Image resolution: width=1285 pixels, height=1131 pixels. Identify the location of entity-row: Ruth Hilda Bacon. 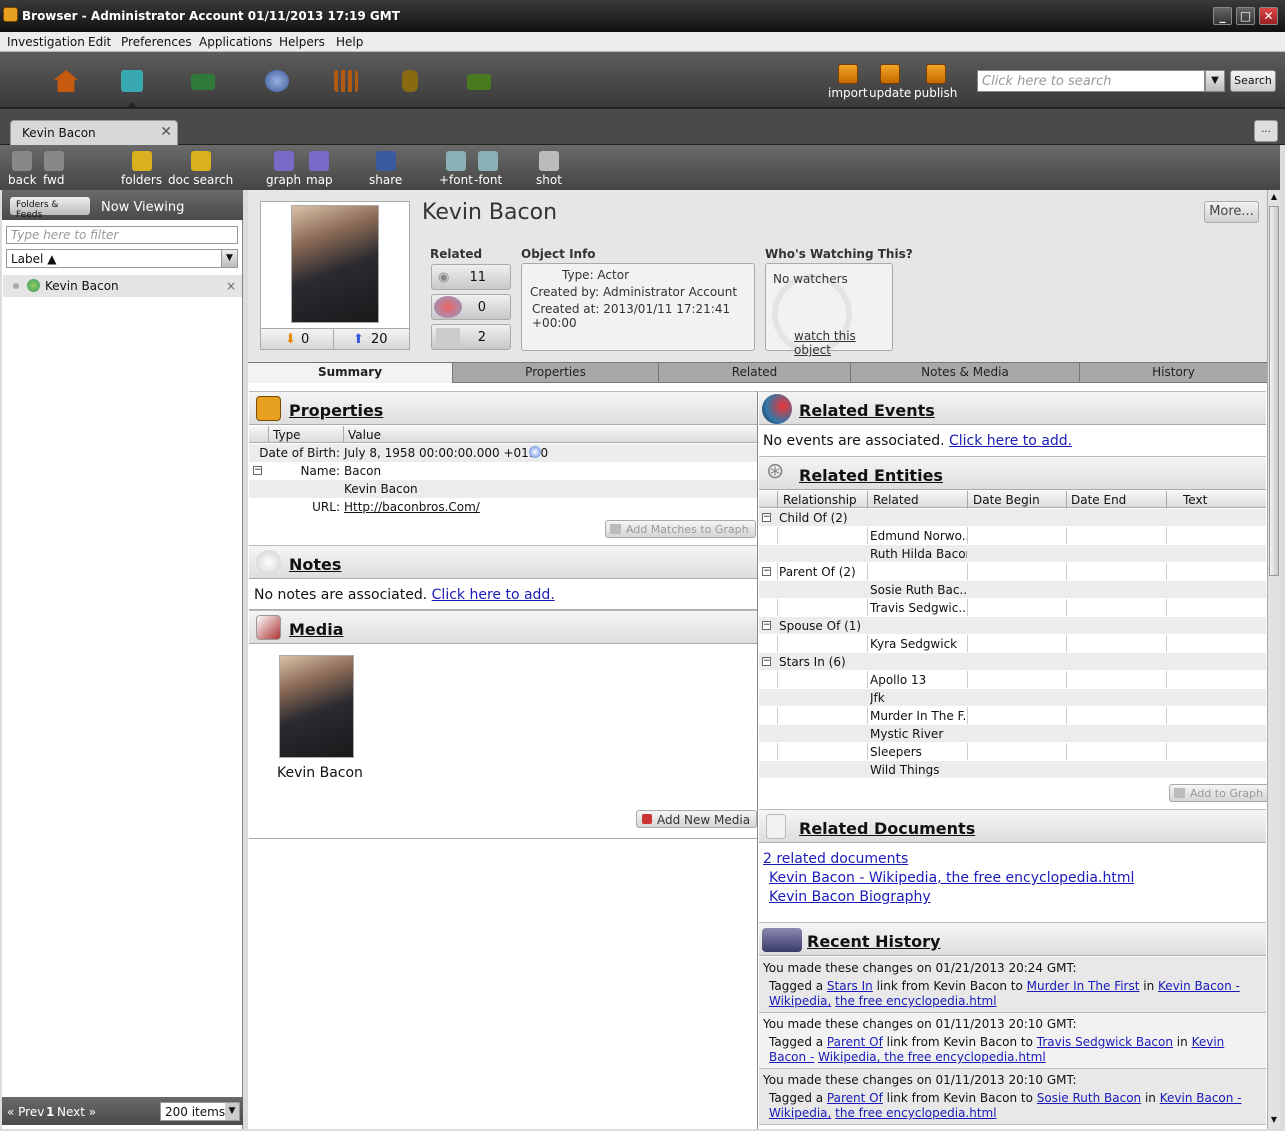
(1012, 554).